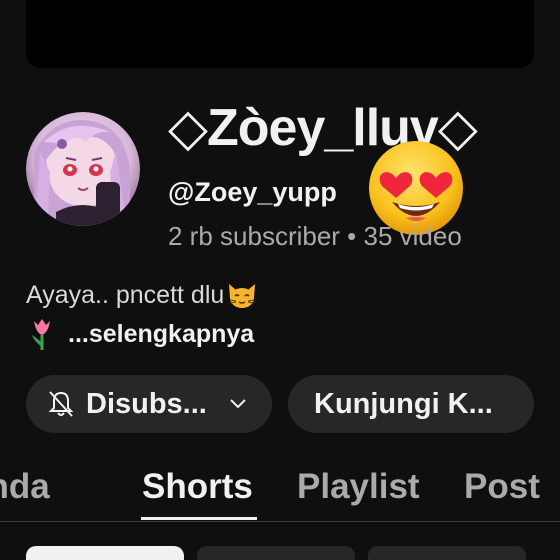 The width and height of the screenshot is (560, 560). What do you see at coordinates (315, 236) in the screenshot?
I see `channel-stats: 2 rb subscriber • 35 video` at bounding box center [315, 236].